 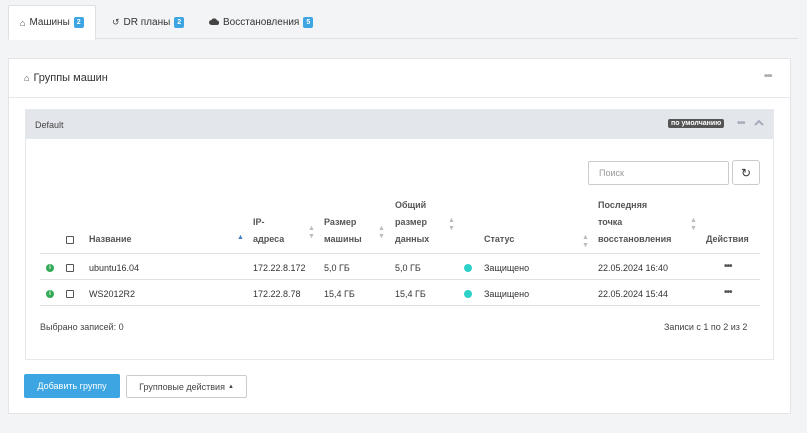 I want to click on tab-restores-label: Восстановления, so click(x=261, y=22).